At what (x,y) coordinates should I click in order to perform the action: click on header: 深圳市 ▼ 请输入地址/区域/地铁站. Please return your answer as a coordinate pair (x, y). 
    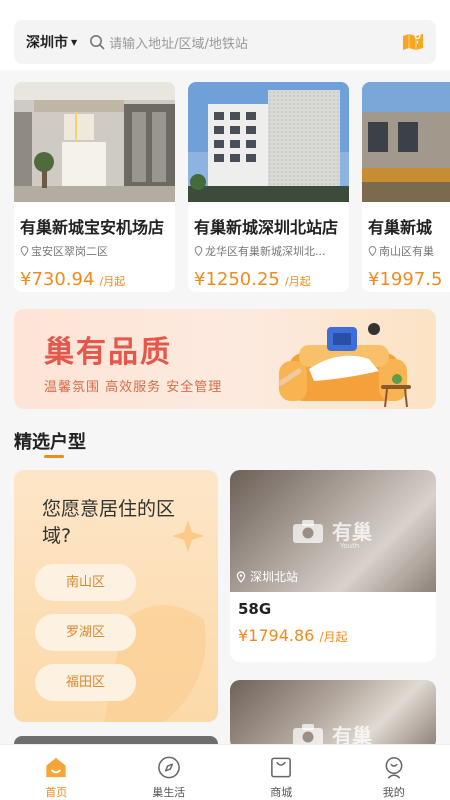
    Looking at the image, I should click on (225, 35).